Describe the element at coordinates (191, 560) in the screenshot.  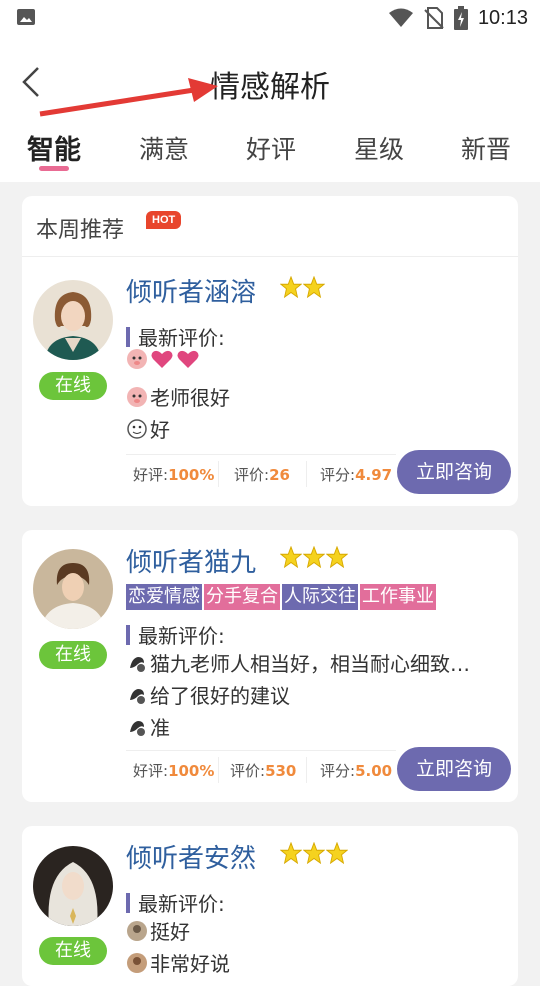
I see `counselor-name: 倾听者猫九` at that location.